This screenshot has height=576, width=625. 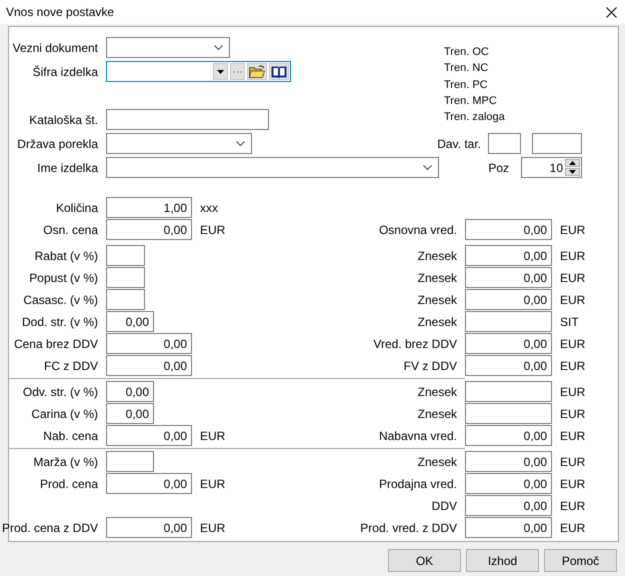 I want to click on field-label: Rabat (v %), so click(x=66, y=255).